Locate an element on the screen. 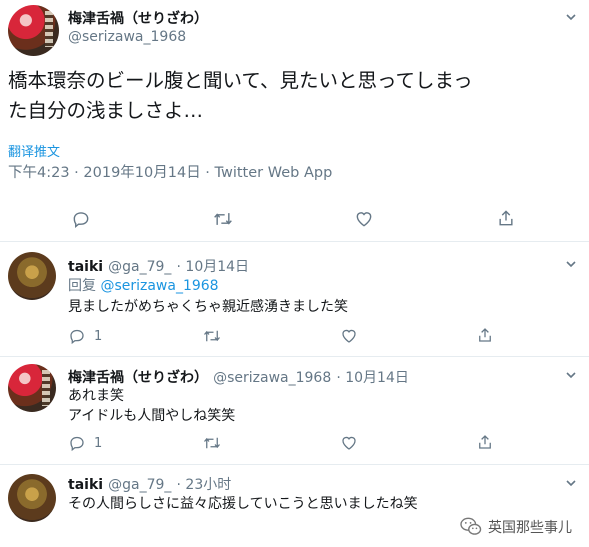 Image resolution: width=589 pixels, height=547 pixels. watermark-text: 英国那些事儿 is located at coordinates (530, 528).